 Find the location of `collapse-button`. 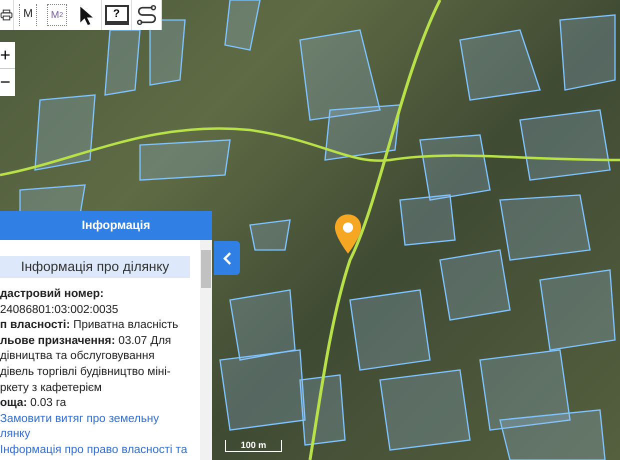

collapse-button is located at coordinates (227, 258).